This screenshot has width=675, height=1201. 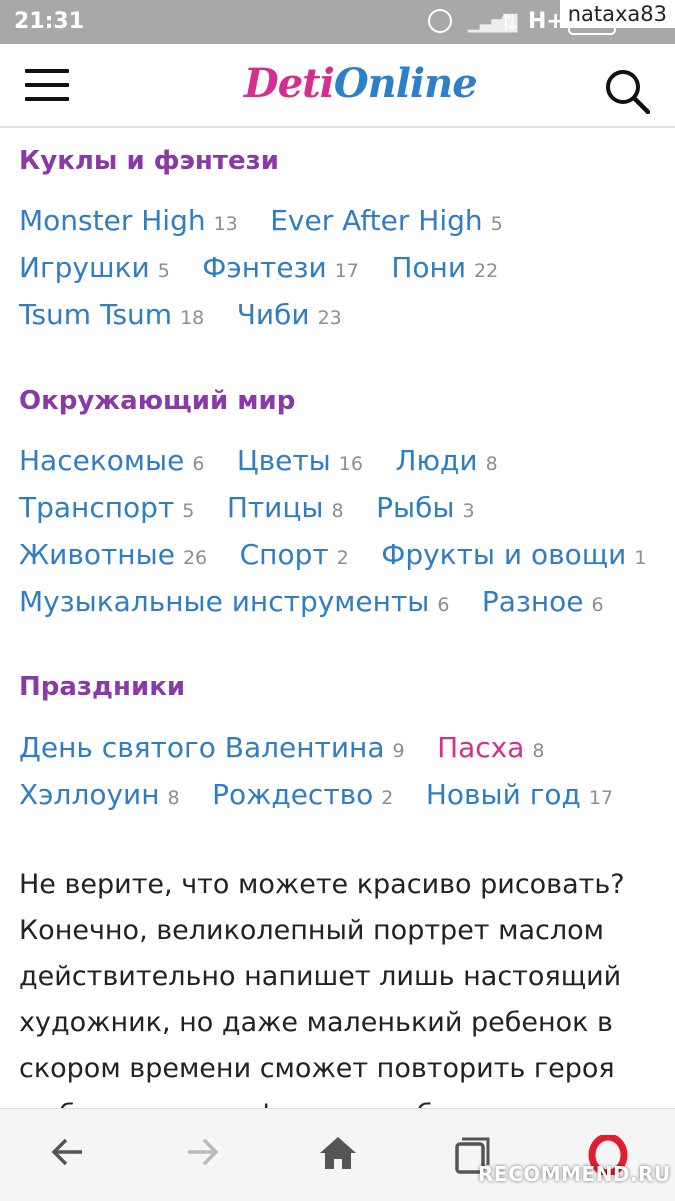 I want to click on tag-link: Фрукты и овощи 1, so click(x=513, y=554).